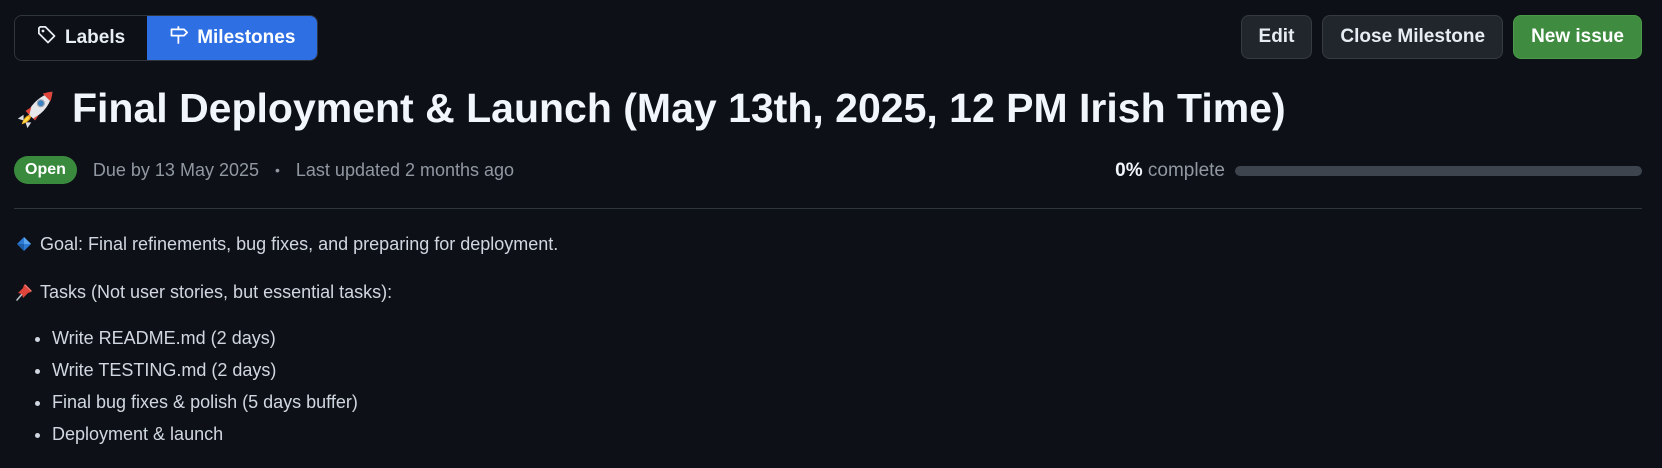  Describe the element at coordinates (1186, 170) in the screenshot. I see `progress-complete-label: complete` at that location.